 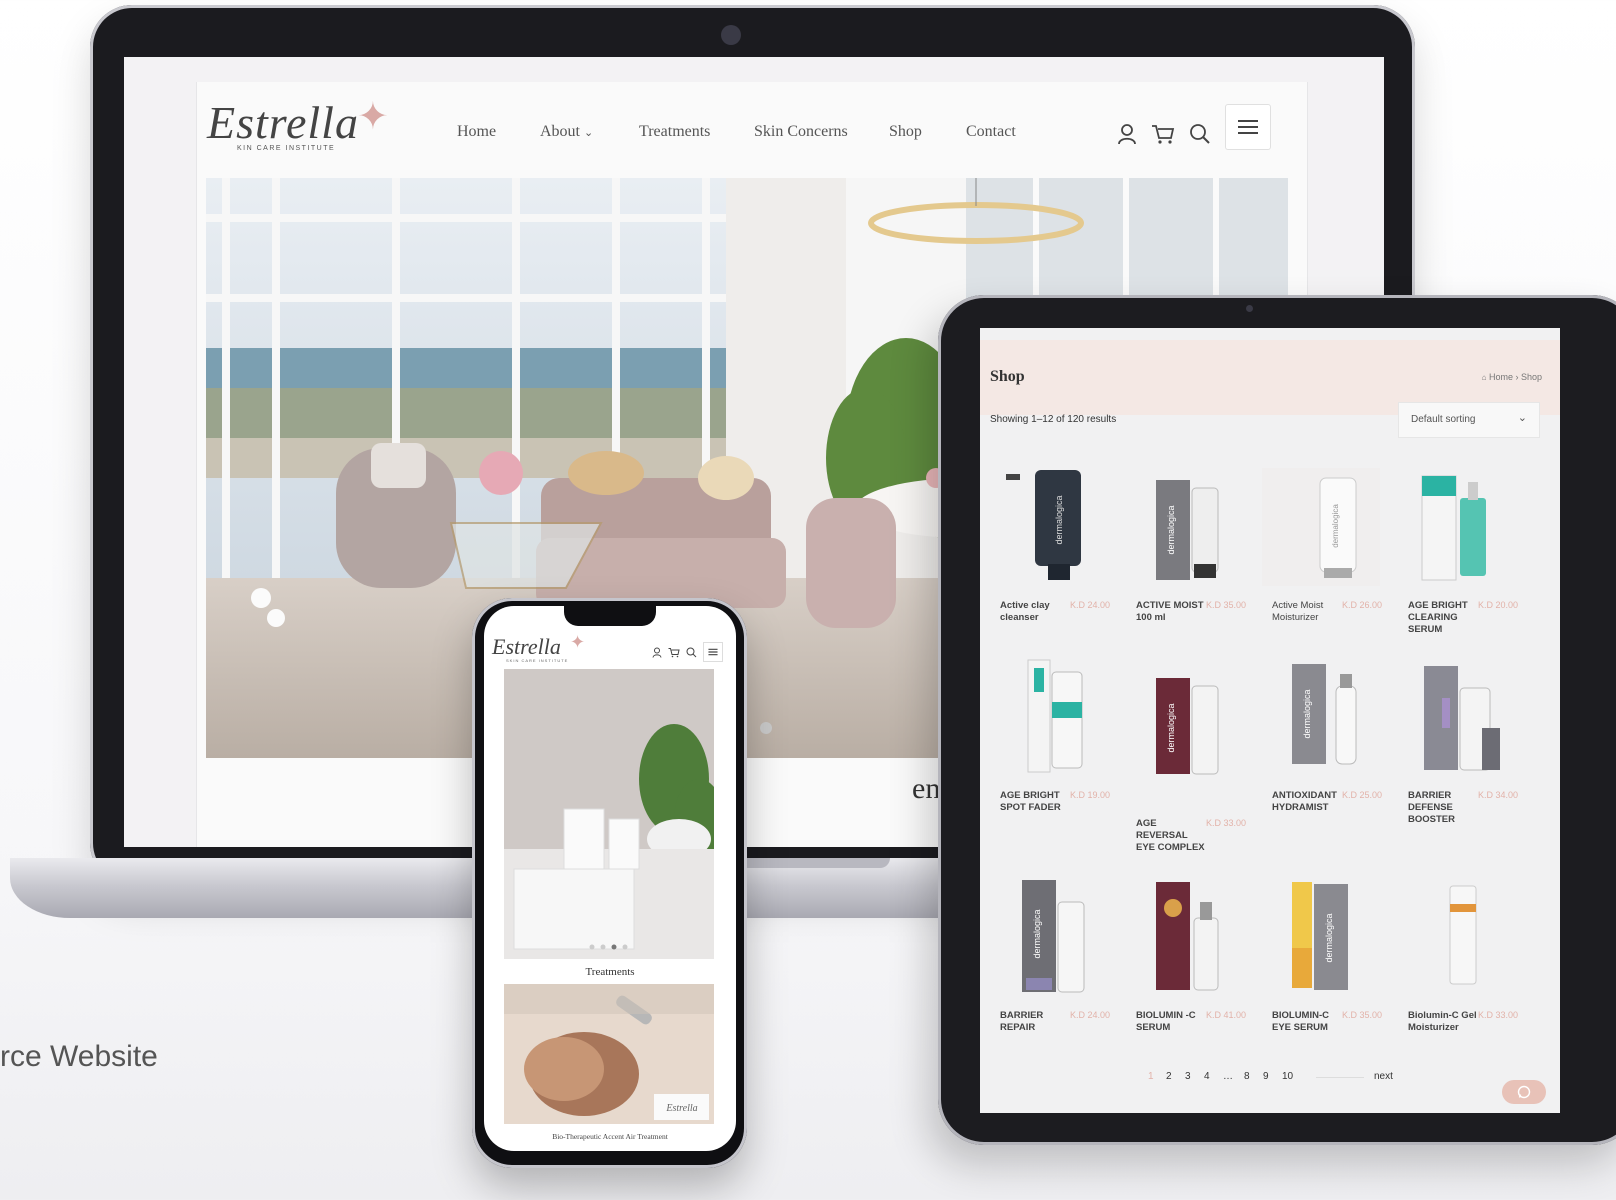 I want to click on results-count: Showing 1–12 of 120 results, so click(x=1053, y=419).